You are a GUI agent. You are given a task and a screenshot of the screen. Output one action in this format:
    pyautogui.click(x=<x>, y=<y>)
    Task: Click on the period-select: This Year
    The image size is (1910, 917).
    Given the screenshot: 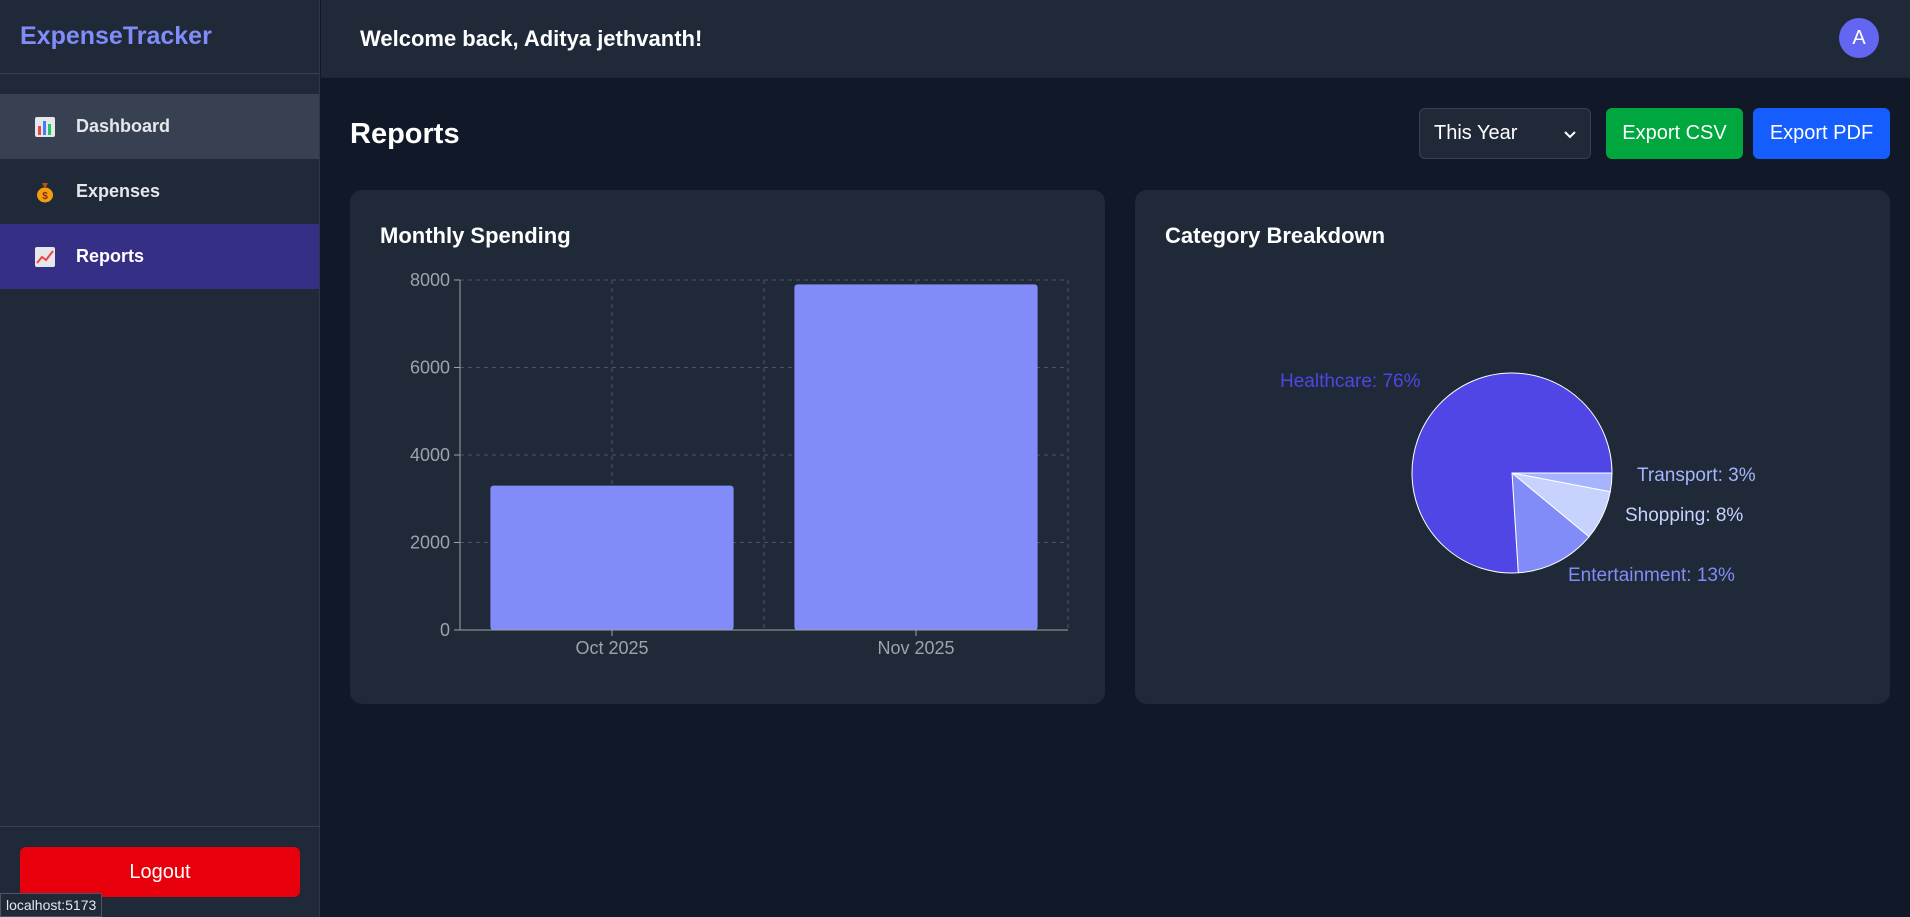 What is the action you would take?
    pyautogui.click(x=1505, y=133)
    